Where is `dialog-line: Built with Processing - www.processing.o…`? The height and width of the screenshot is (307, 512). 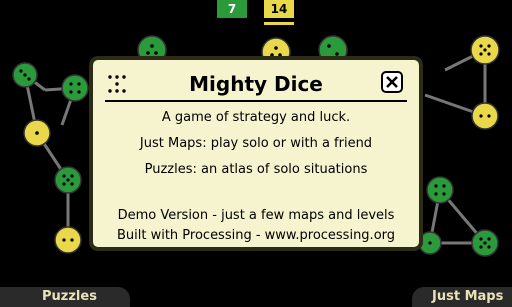 dialog-line: Built with Processing - www.processing.o… is located at coordinates (256, 235).